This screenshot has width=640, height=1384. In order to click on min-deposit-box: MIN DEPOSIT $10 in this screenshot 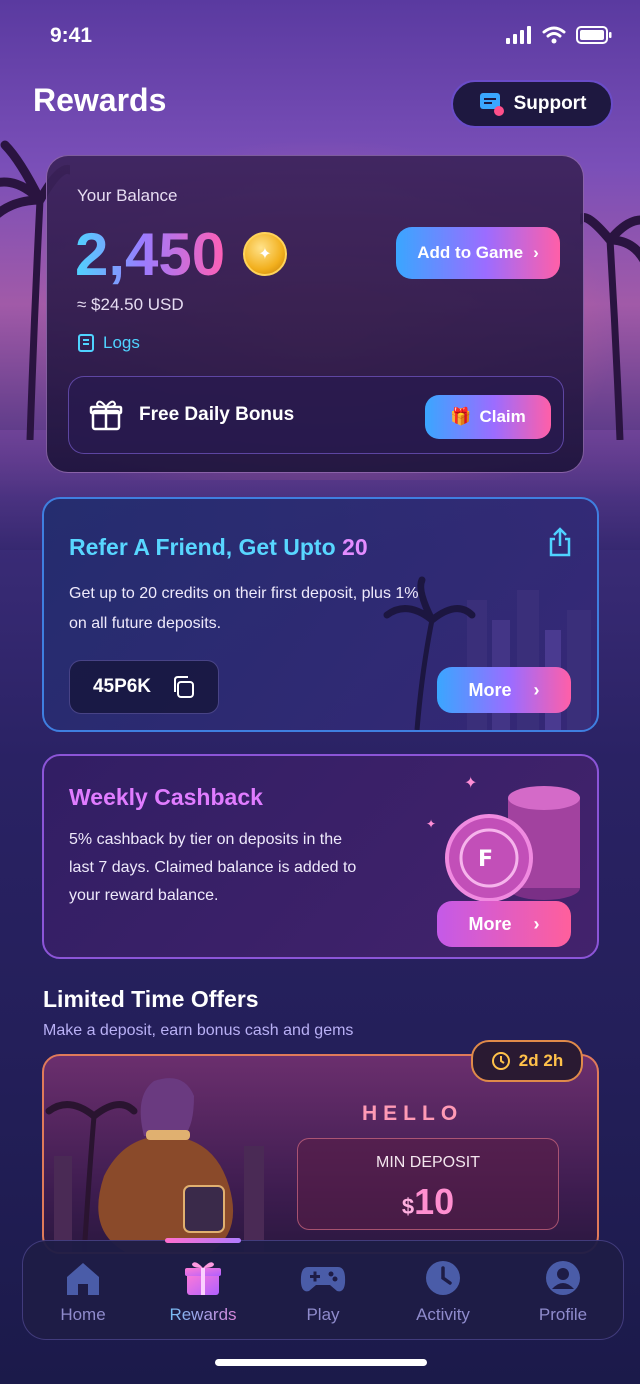, I will do `click(428, 1184)`.